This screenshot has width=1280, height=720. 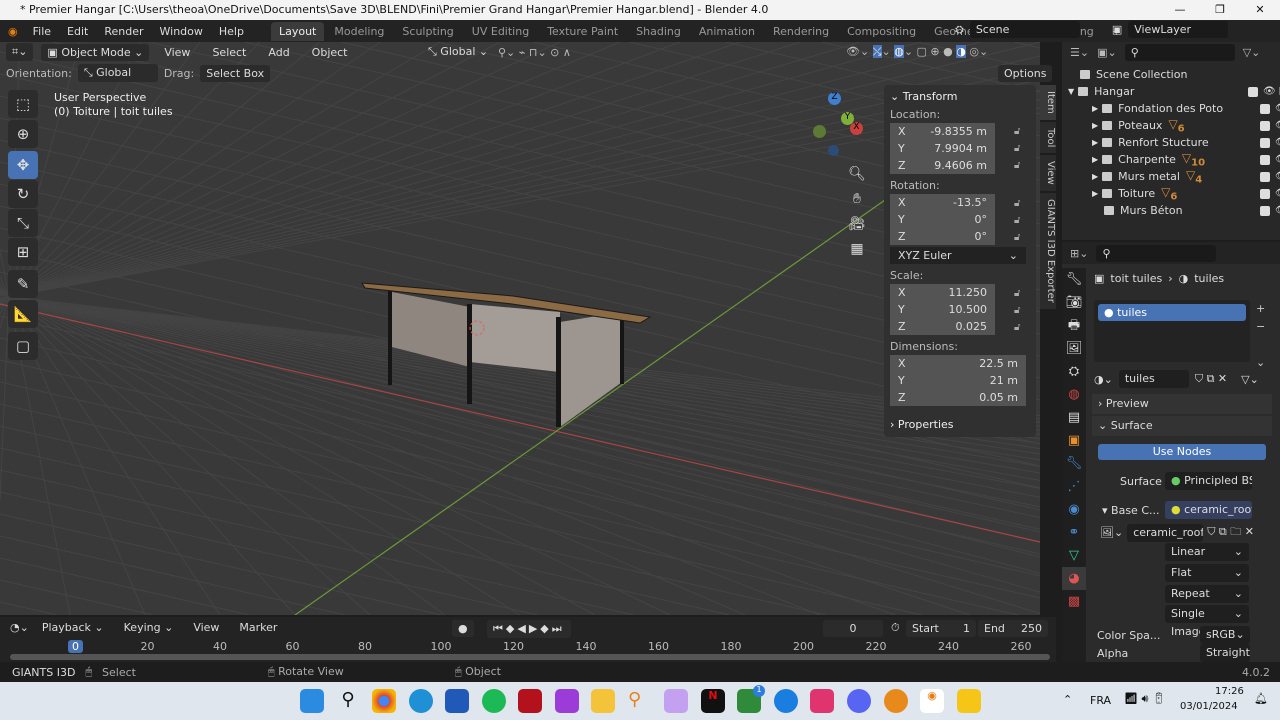 I want to click on properties-panel-header: › Properties, so click(x=960, y=424).